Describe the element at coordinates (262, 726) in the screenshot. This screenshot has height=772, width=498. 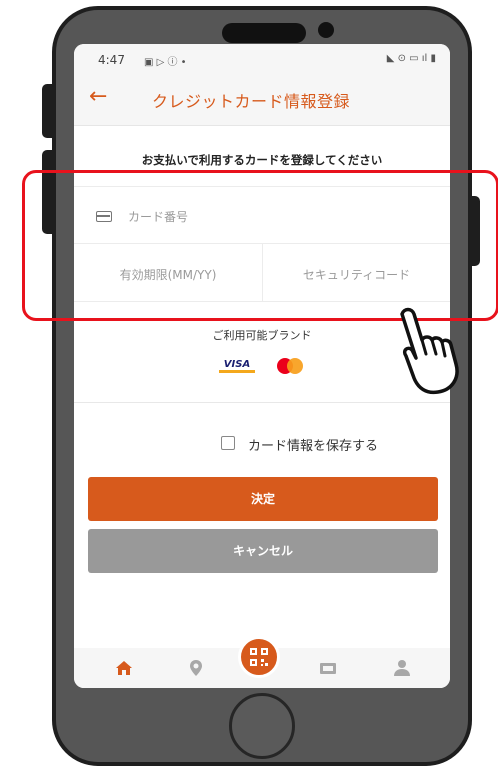
I see `phone-home-button` at that location.